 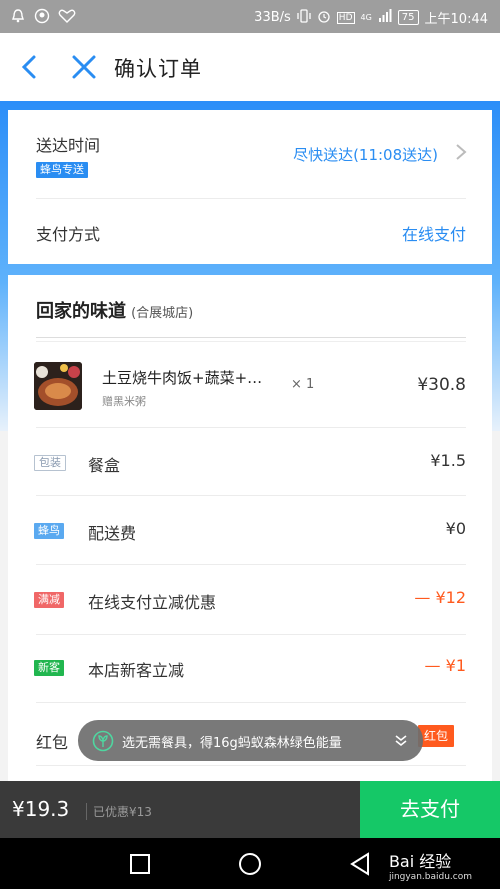 What do you see at coordinates (30, 67) in the screenshot?
I see `back-icon` at bounding box center [30, 67].